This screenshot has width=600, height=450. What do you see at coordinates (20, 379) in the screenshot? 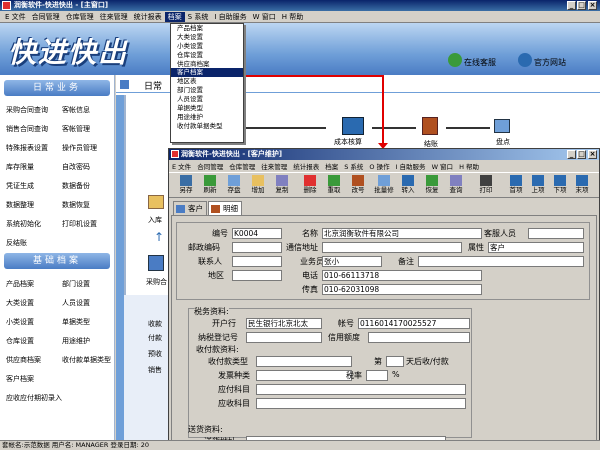
I see `left-panel-link: 客户档案` at bounding box center [20, 379].